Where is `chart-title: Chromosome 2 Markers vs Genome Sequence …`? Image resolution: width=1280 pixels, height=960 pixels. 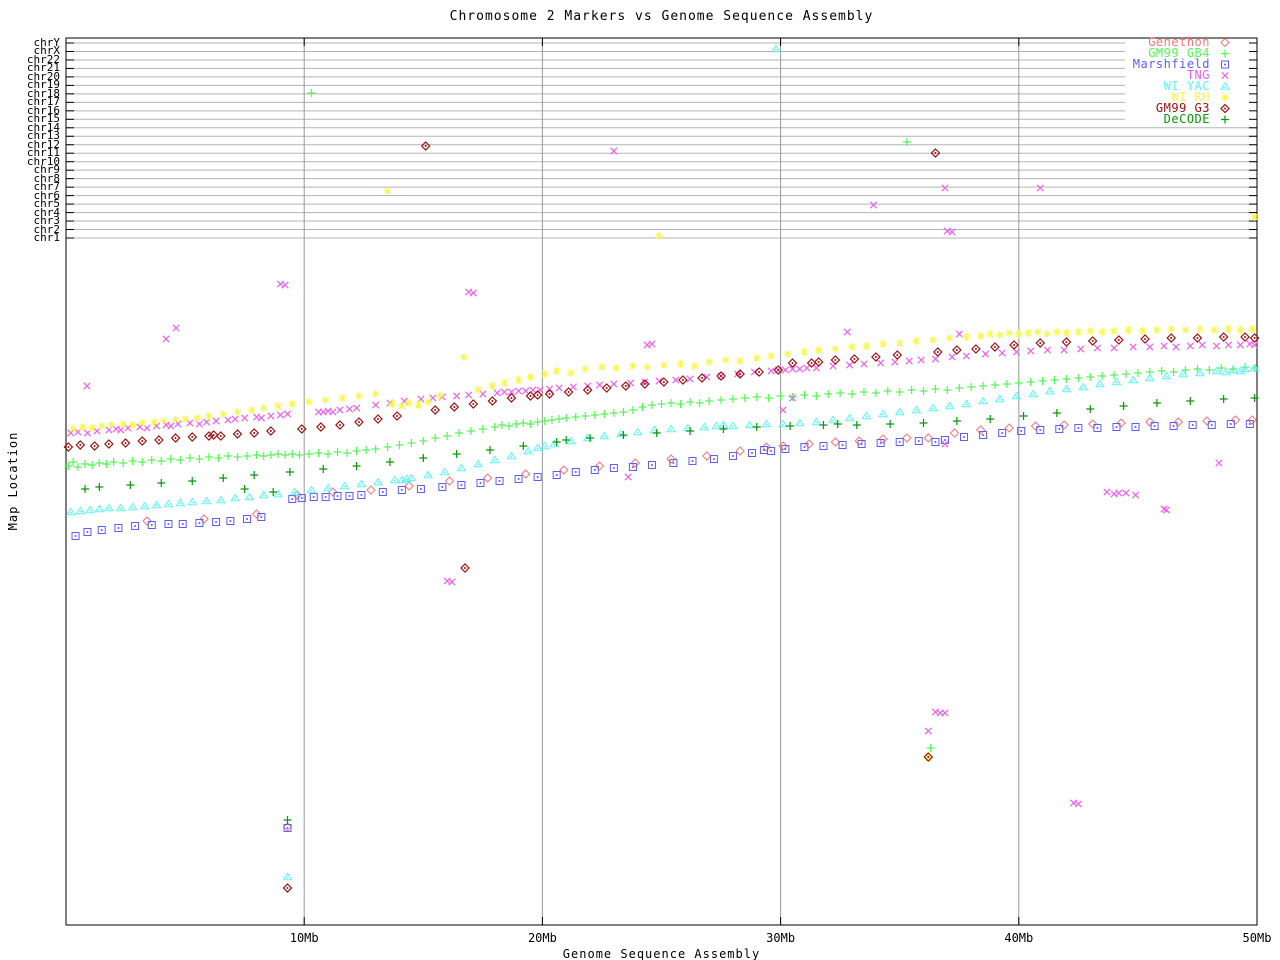
chart-title: Chromosome 2 Markers vs Genome Sequence … is located at coordinates (661, 16).